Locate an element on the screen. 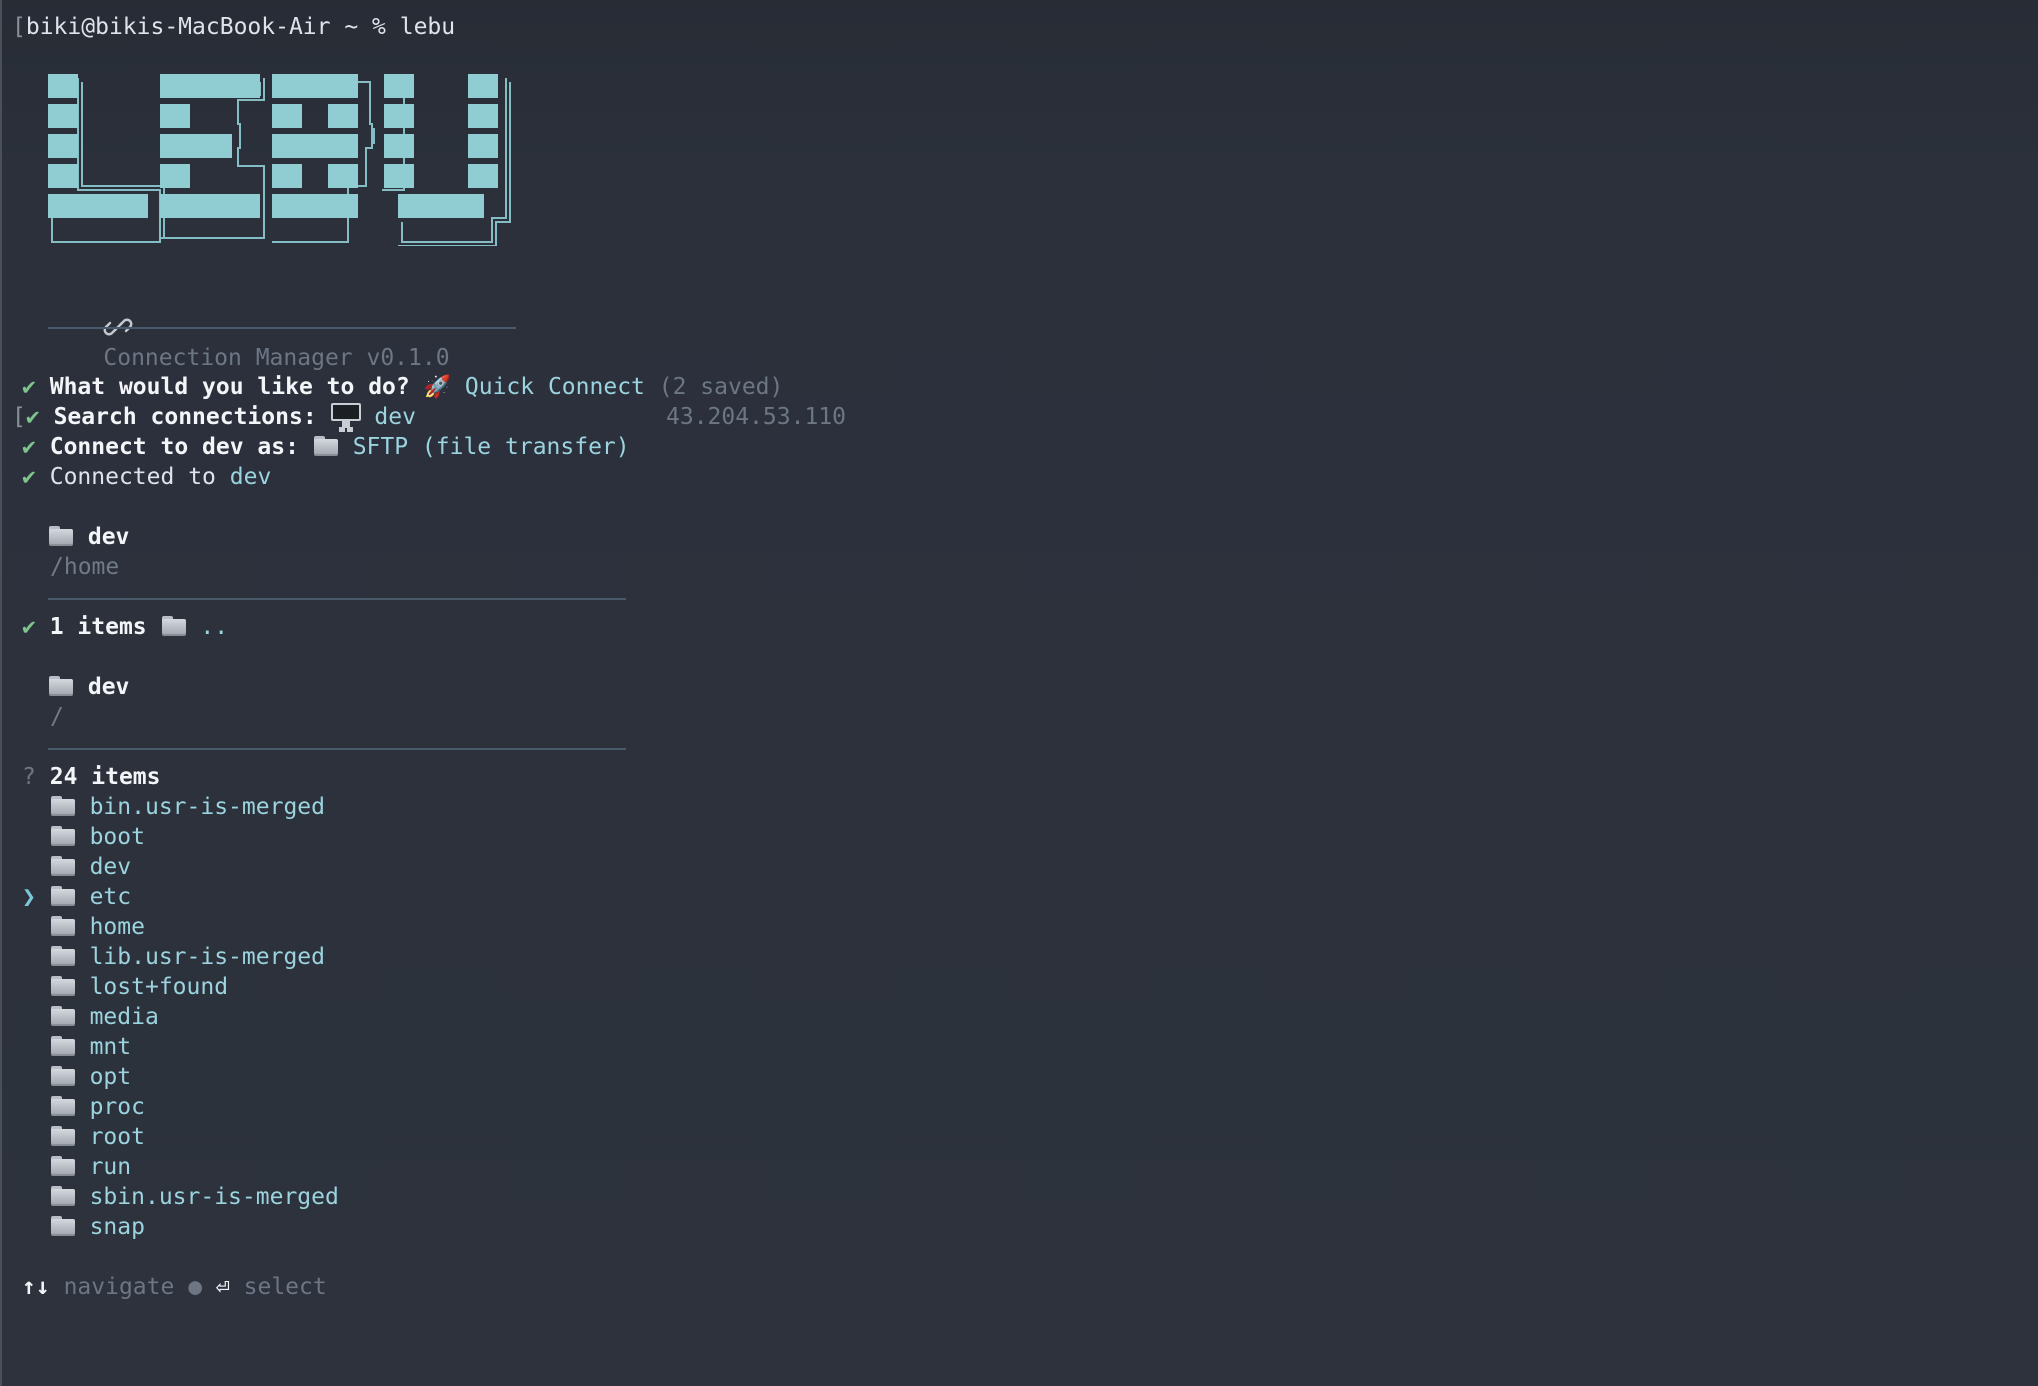  list-item: lost+found is located at coordinates (125, 987).